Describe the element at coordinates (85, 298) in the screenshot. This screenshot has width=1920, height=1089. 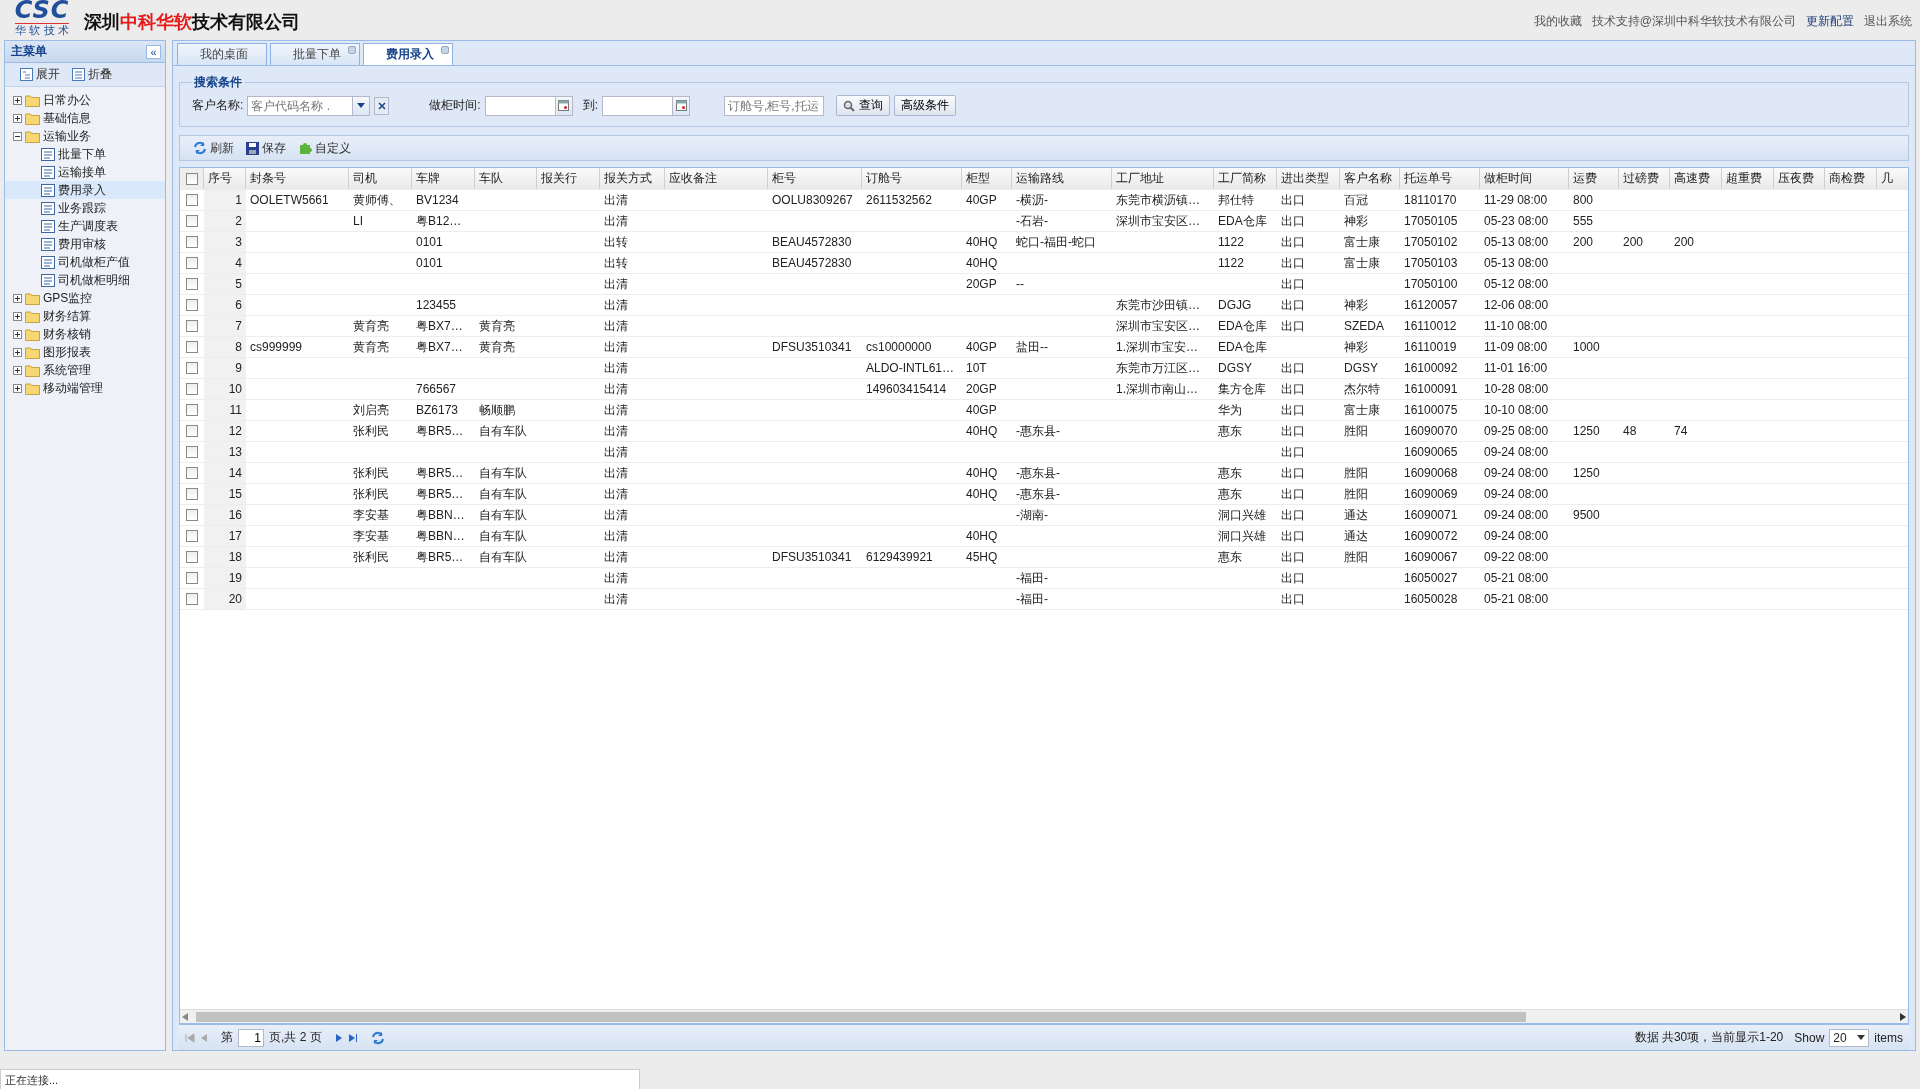
I see `menu-item: GPS监控` at that location.